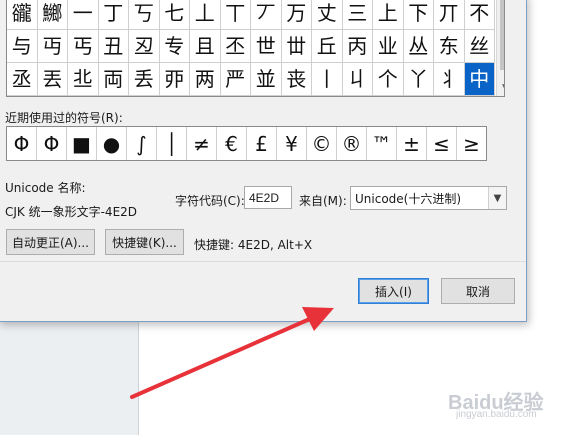  I want to click on arrow-shaft, so click(222, 357).